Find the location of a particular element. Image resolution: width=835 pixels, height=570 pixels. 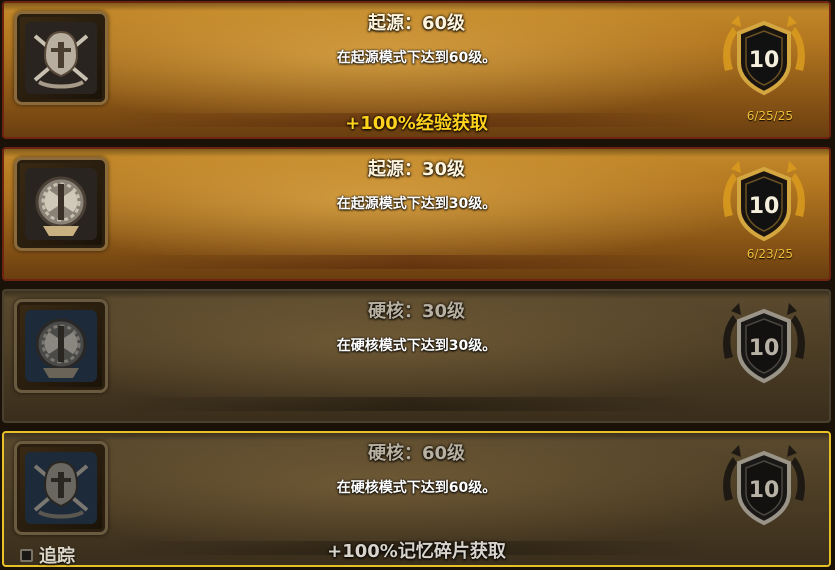

achievement-reward: +100%记忆碎片获取 is located at coordinates (416, 551).